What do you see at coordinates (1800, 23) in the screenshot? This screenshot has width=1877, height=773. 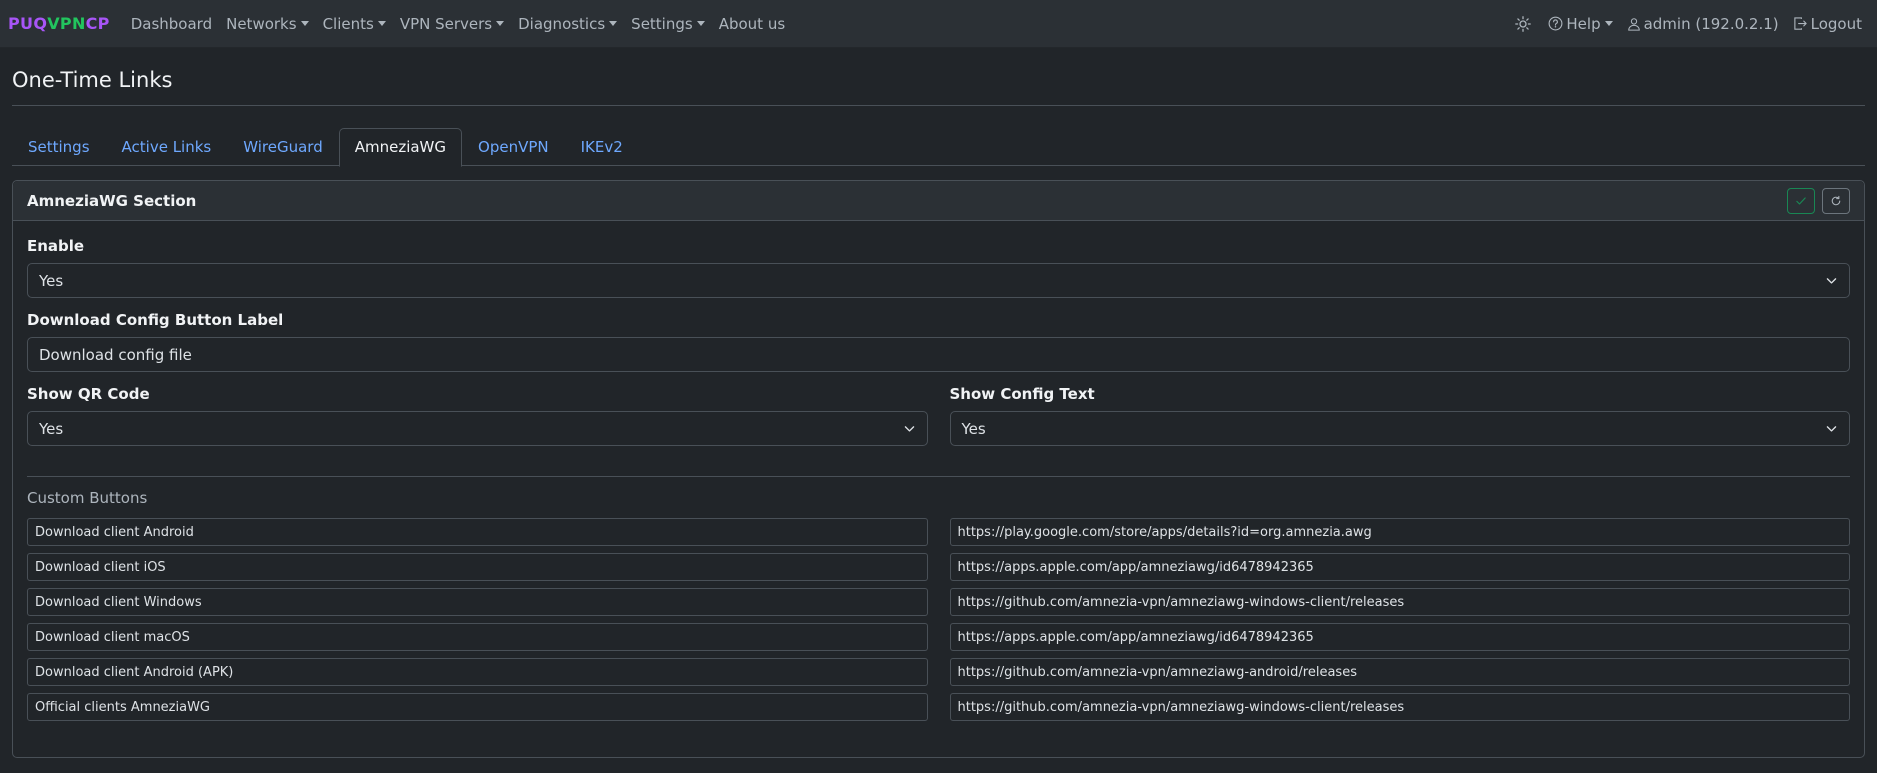 I see `logout-icon` at bounding box center [1800, 23].